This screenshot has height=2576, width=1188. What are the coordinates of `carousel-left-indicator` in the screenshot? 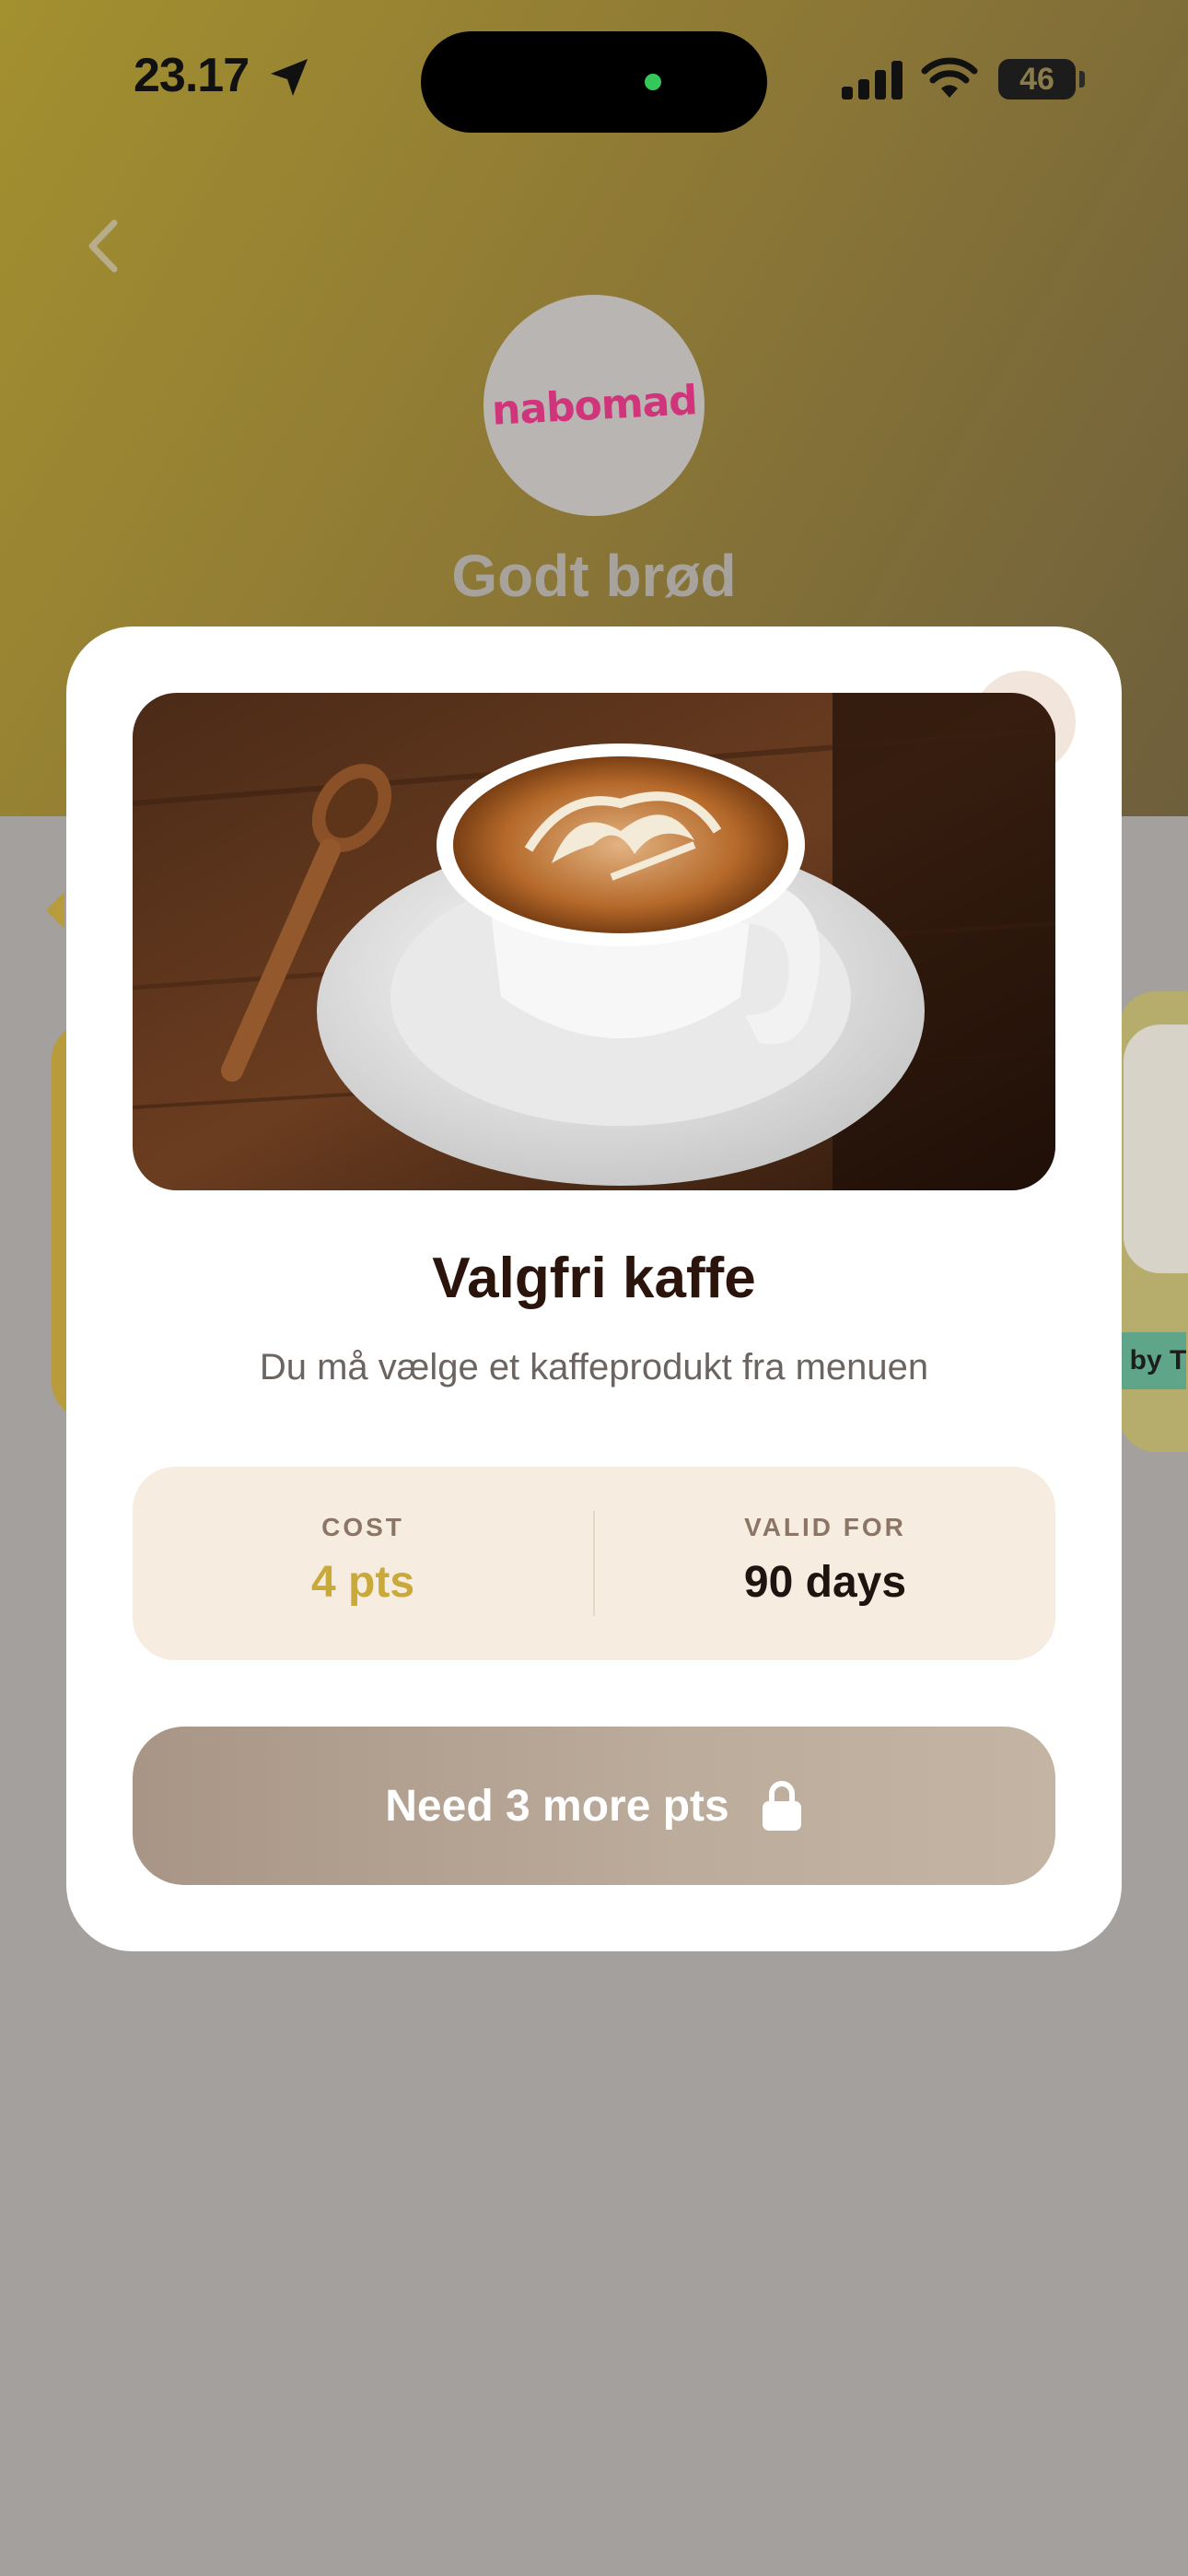 It's located at (55, 910).